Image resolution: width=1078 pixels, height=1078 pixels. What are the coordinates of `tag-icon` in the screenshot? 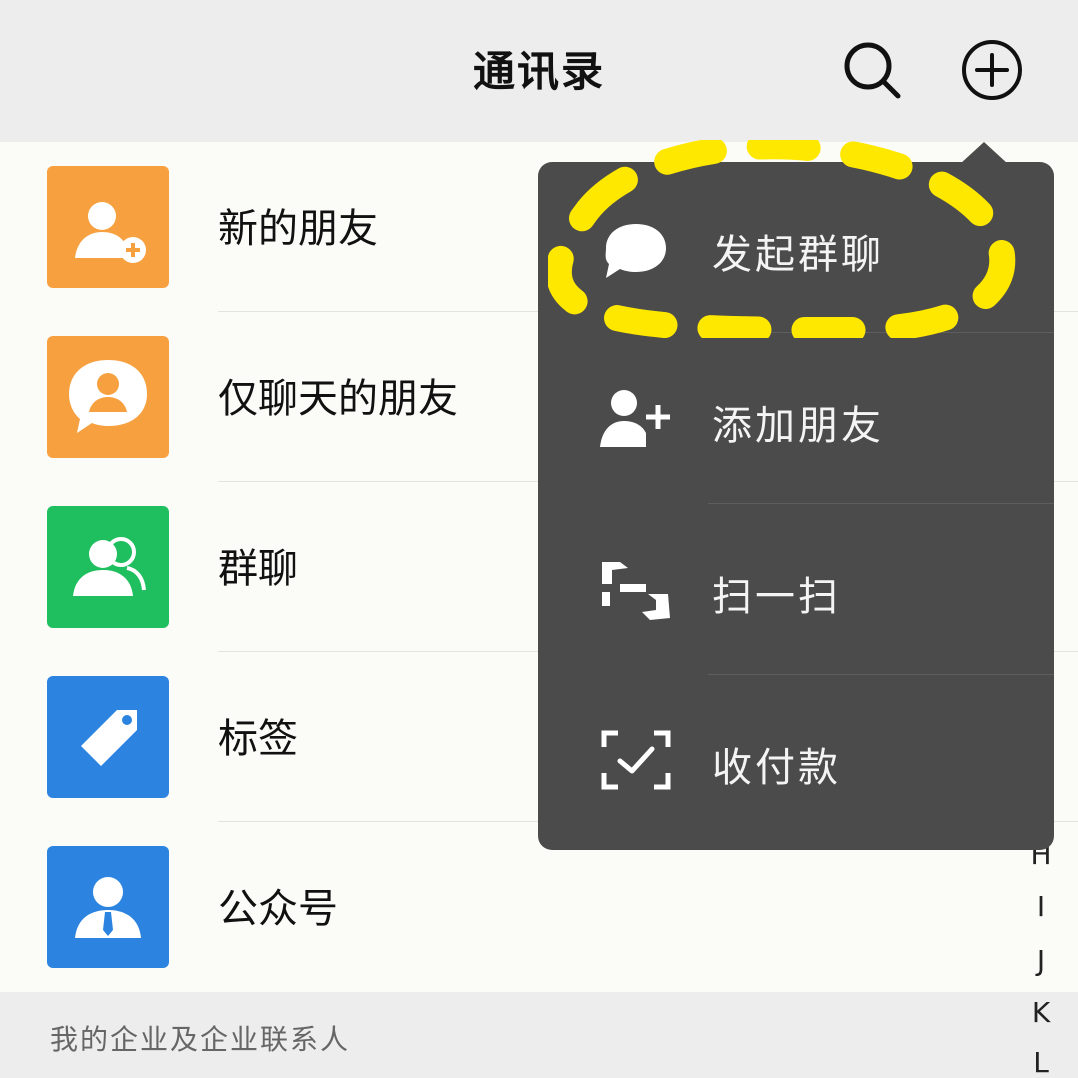 It's located at (108, 737).